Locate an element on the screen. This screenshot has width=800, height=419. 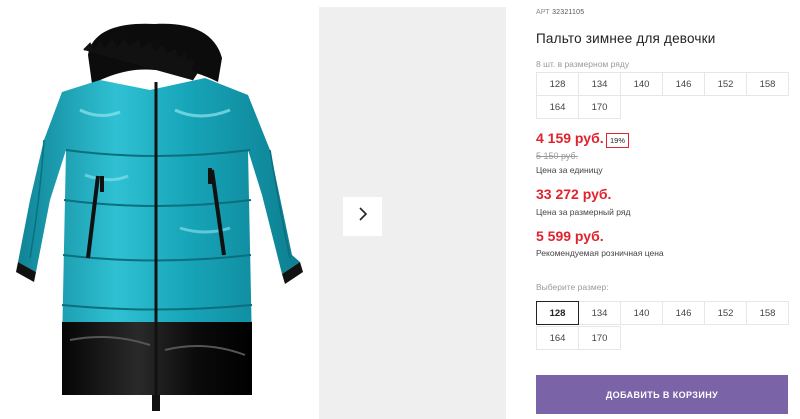
add-to-cart-button: ДОБАВИТЬ В КОРЗИНУ is located at coordinates (662, 394).